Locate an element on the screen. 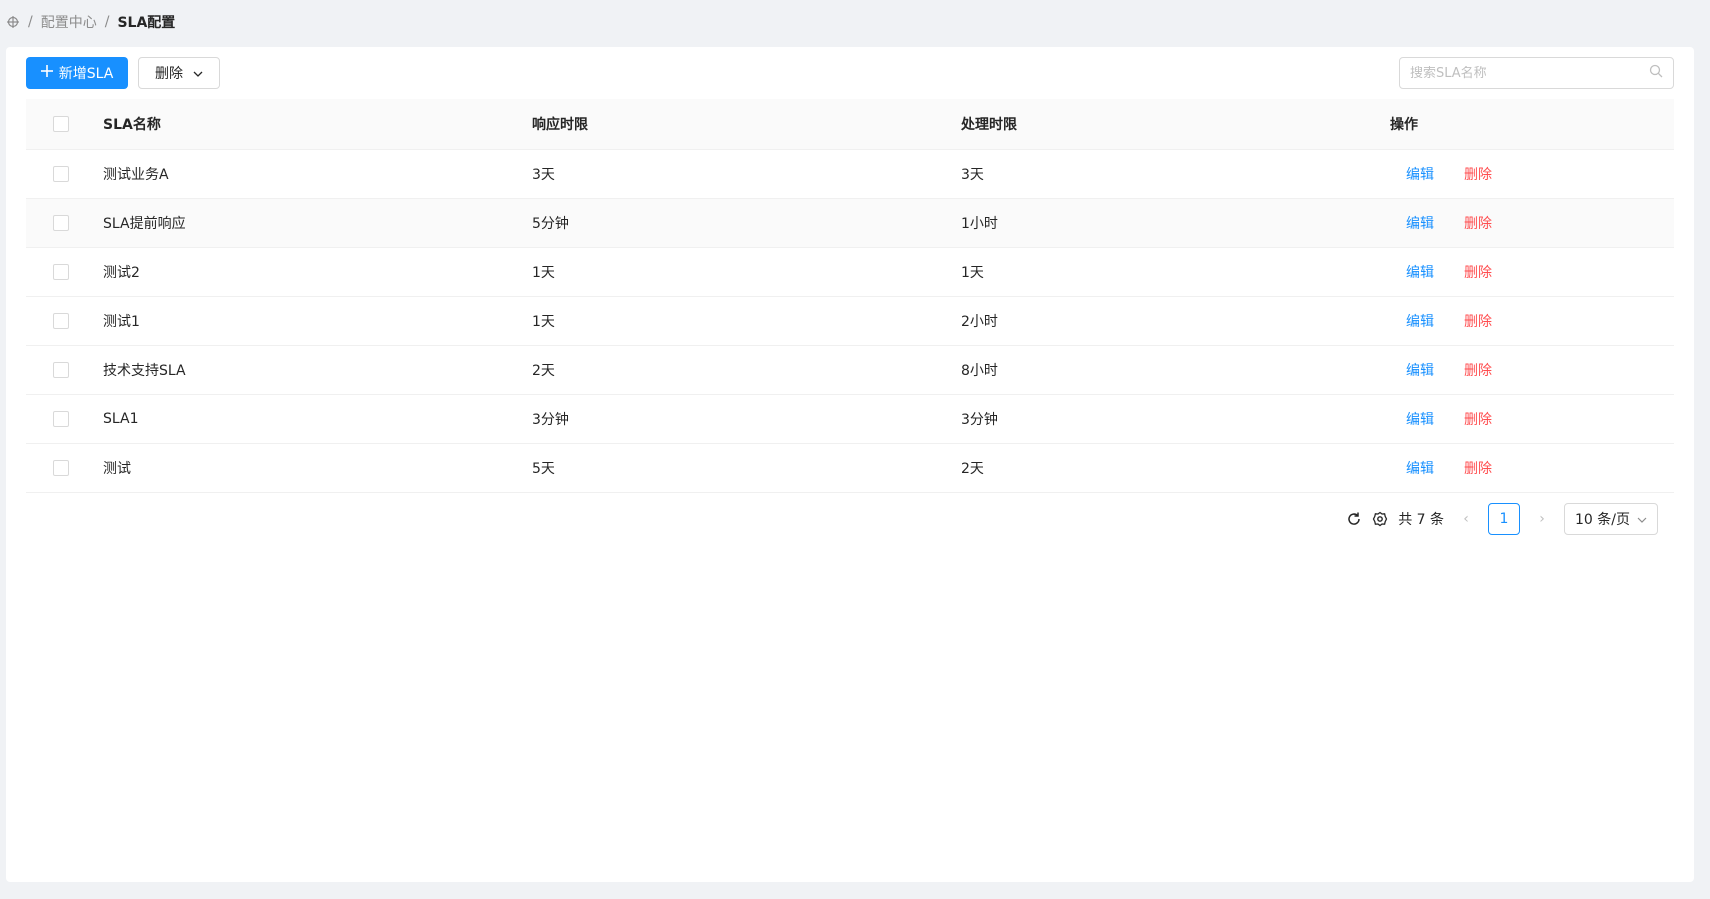  table-row: SLA1 3分钟 3分钟 编辑 删除 is located at coordinates (850, 419).